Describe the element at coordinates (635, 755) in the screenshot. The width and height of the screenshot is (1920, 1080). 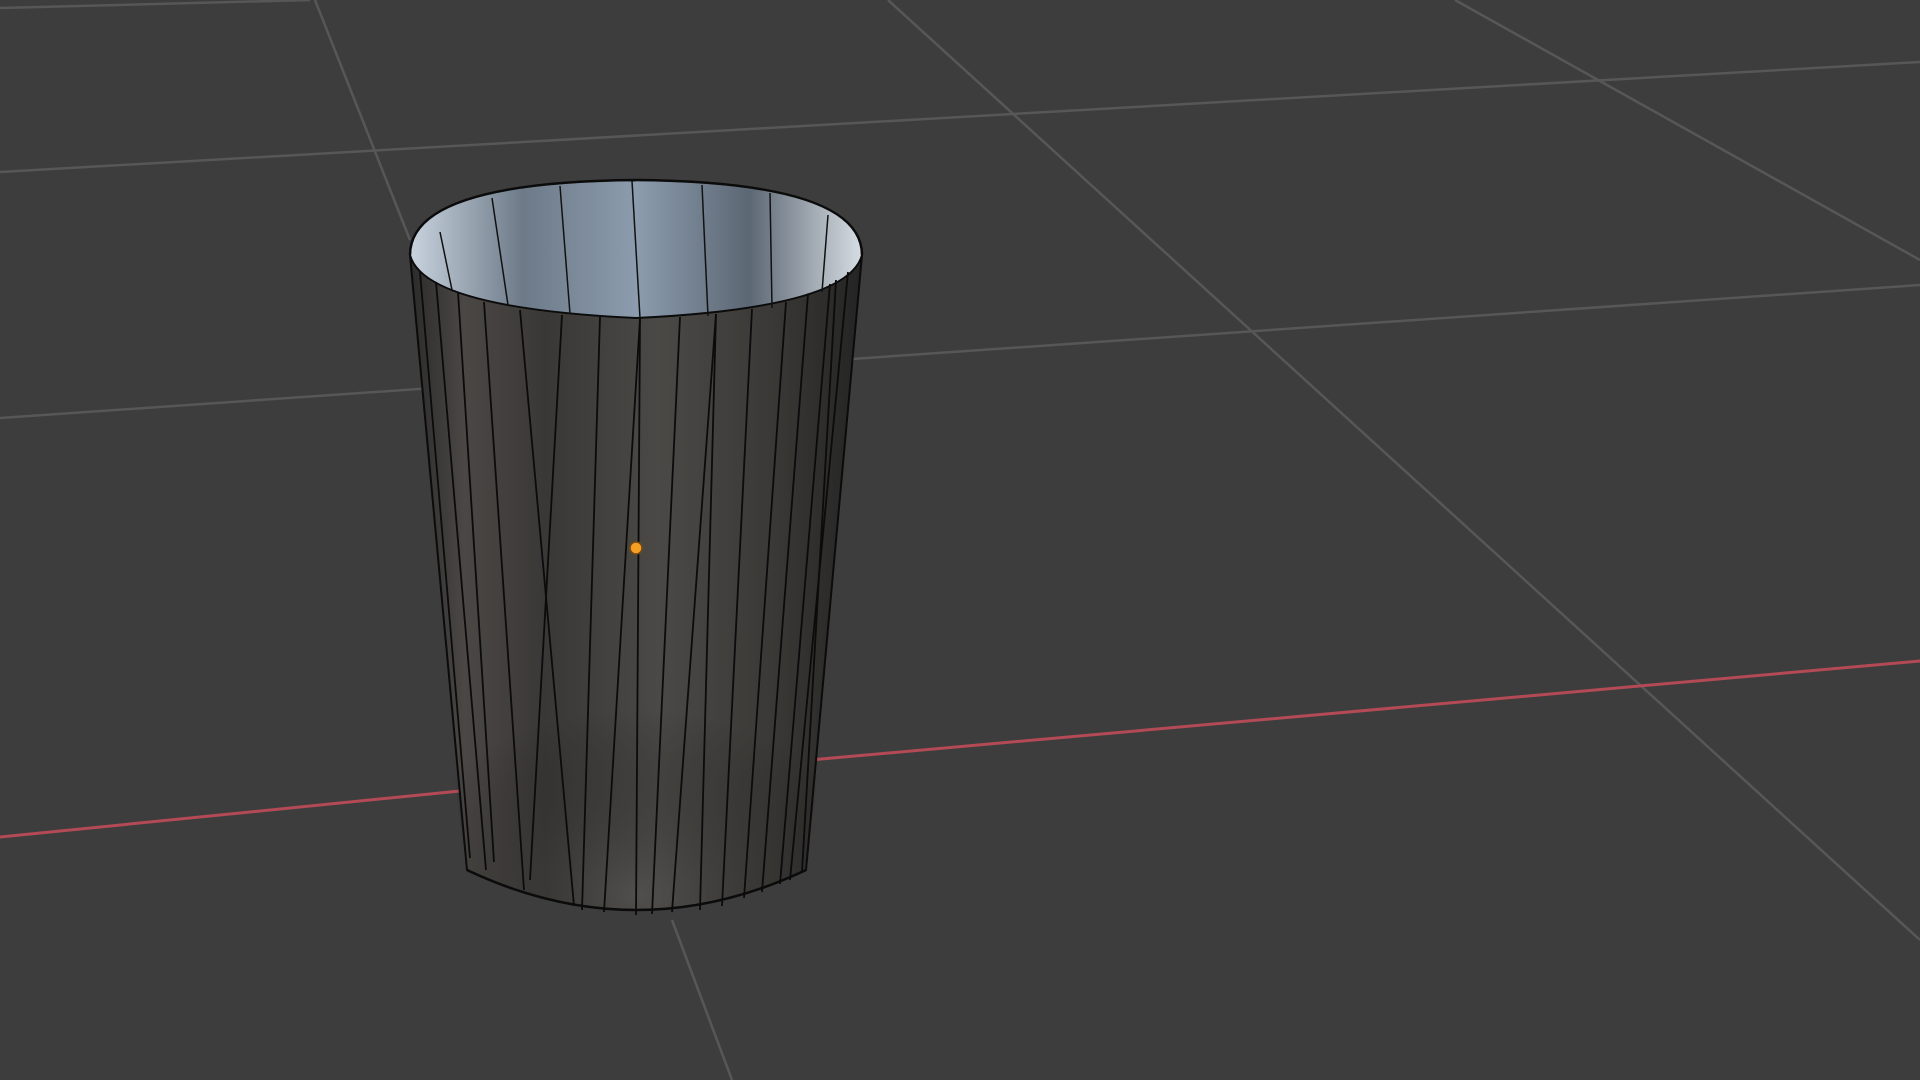
I see `cup-bottom-shade` at that location.